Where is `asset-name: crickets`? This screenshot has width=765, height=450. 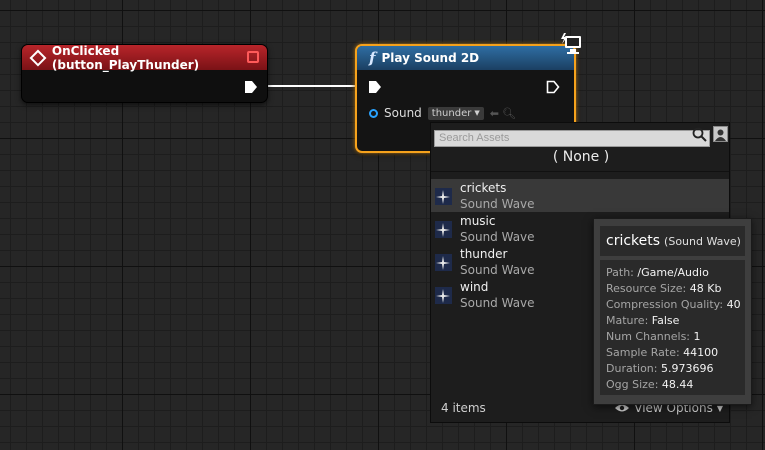 asset-name: crickets is located at coordinates (483, 188).